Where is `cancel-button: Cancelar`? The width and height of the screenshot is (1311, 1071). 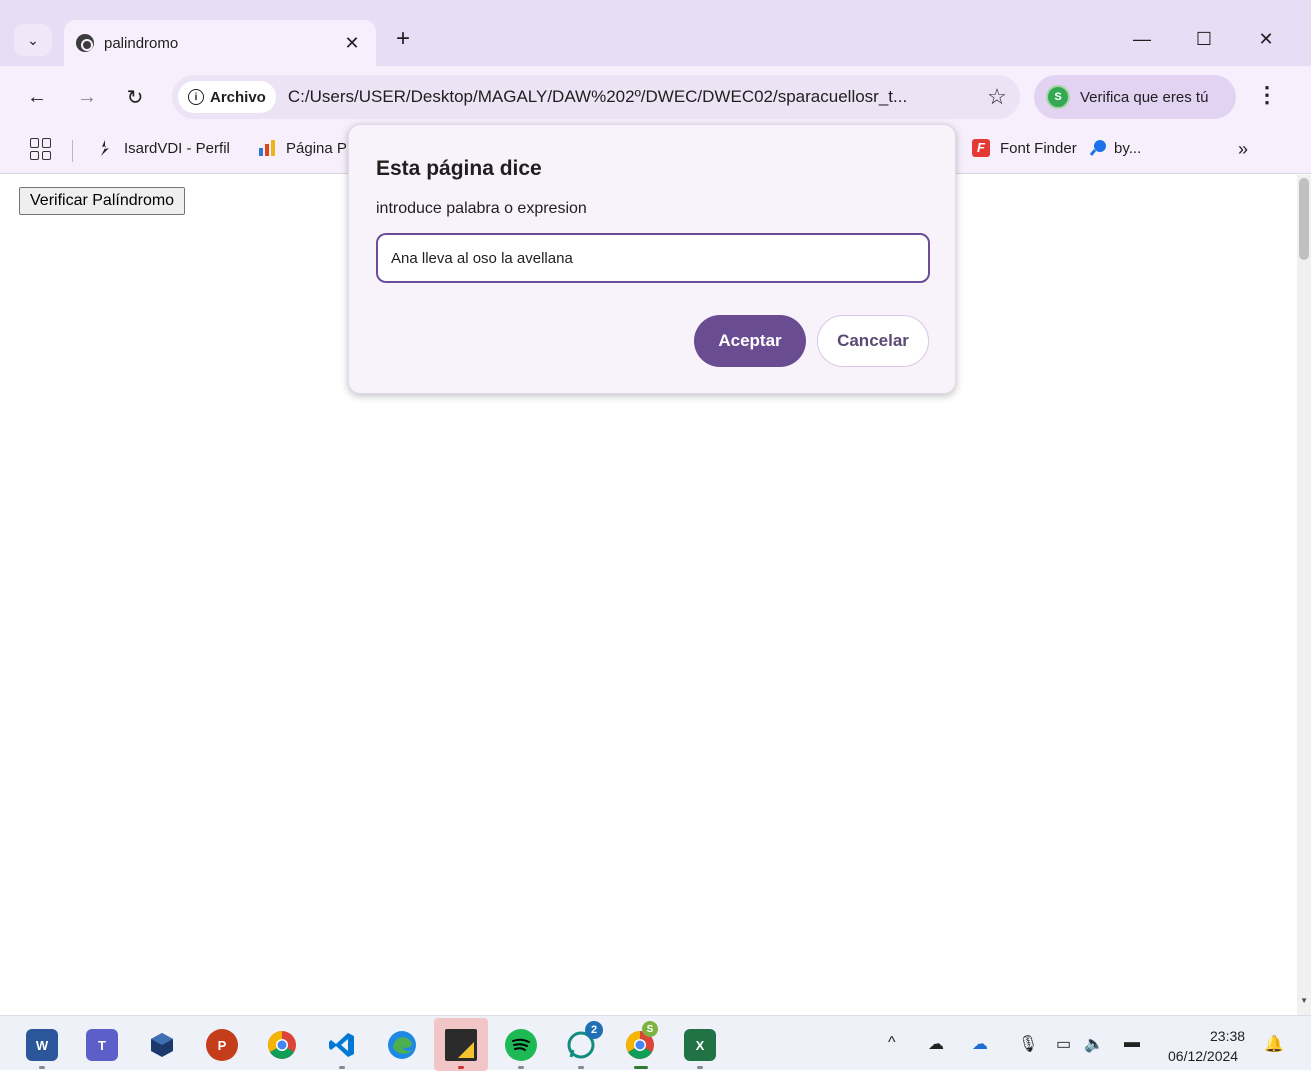
cancel-button: Cancelar is located at coordinates (873, 341).